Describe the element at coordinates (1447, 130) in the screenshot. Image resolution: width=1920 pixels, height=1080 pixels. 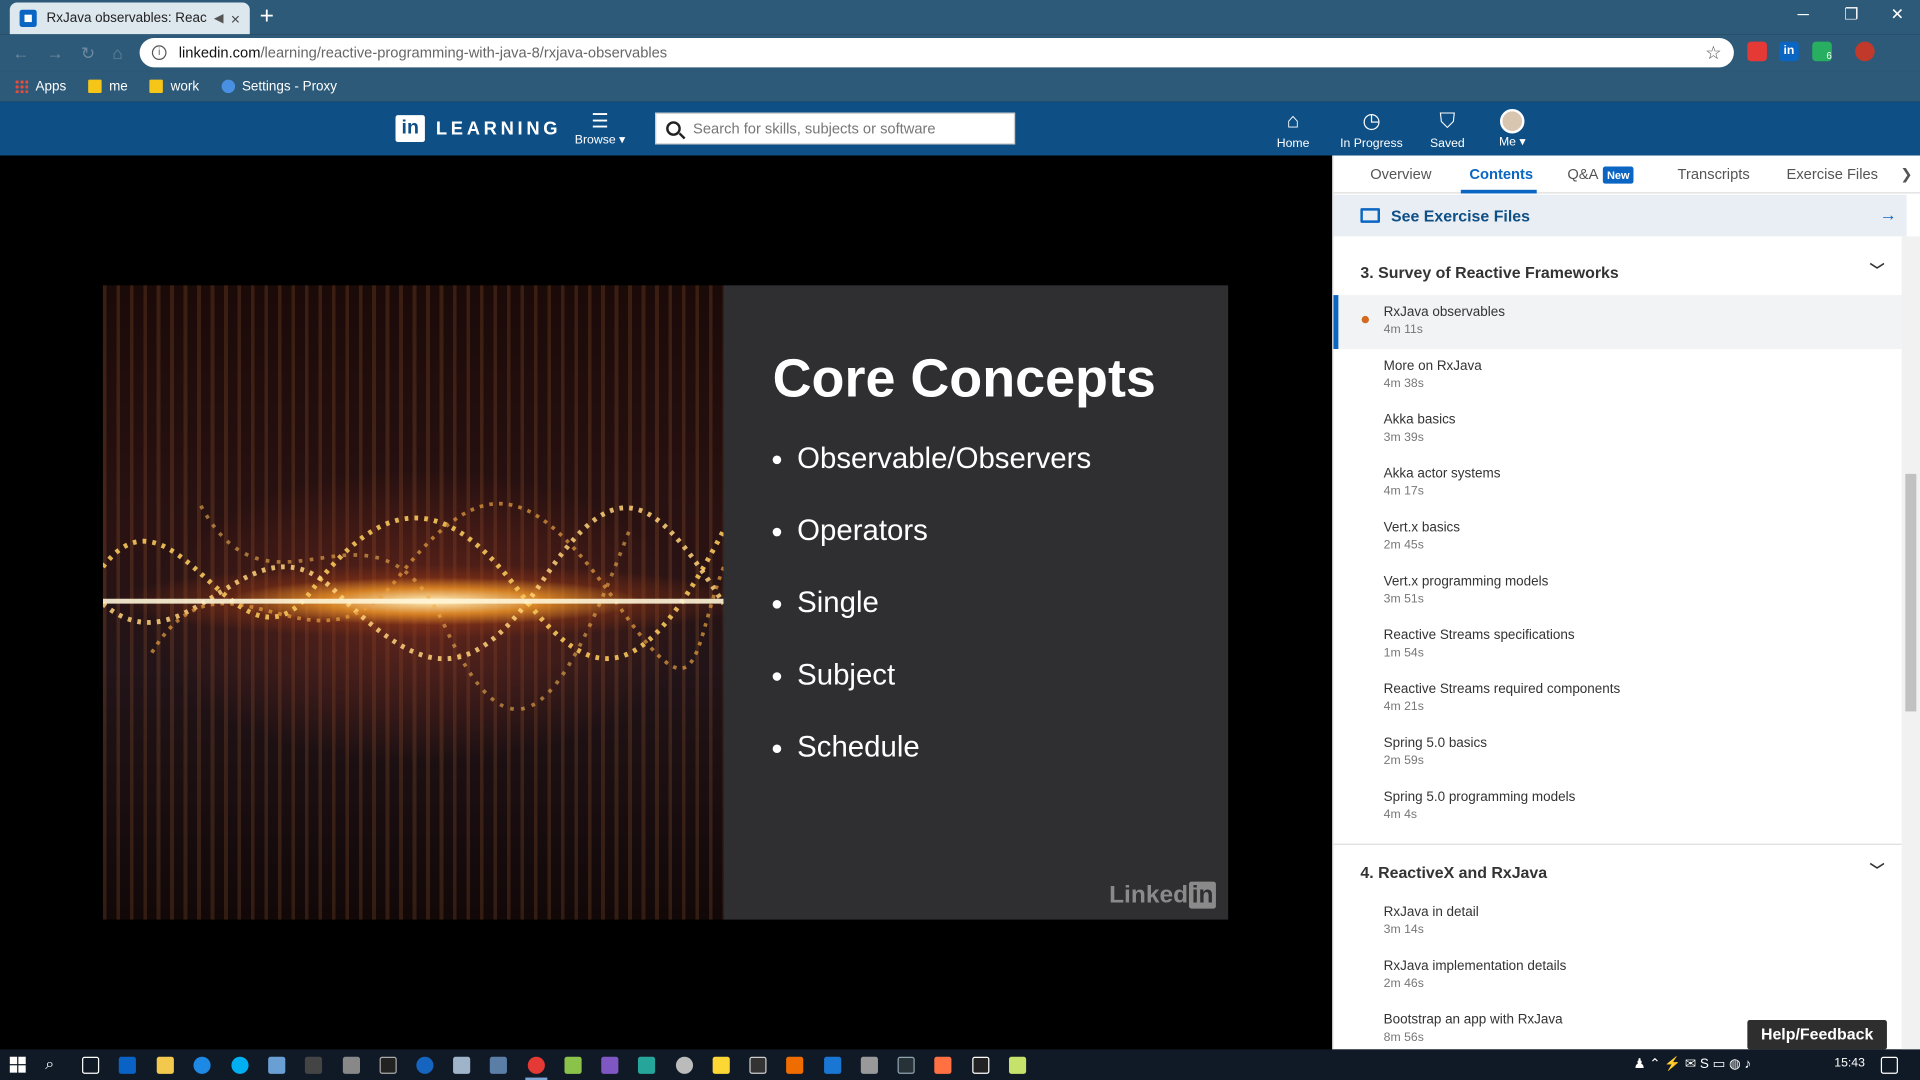
I see `nav-saved: ⛉ Saved` at that location.